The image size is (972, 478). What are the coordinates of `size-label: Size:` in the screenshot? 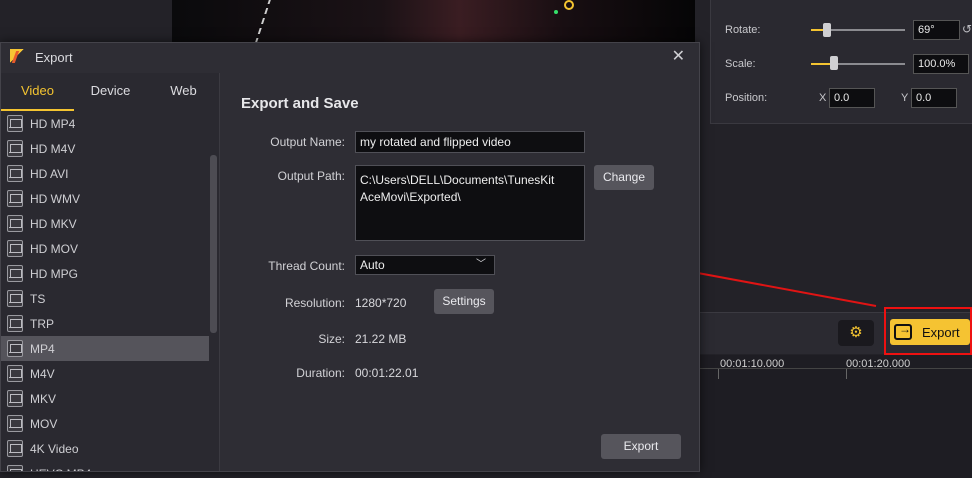 It's located at (331, 339).